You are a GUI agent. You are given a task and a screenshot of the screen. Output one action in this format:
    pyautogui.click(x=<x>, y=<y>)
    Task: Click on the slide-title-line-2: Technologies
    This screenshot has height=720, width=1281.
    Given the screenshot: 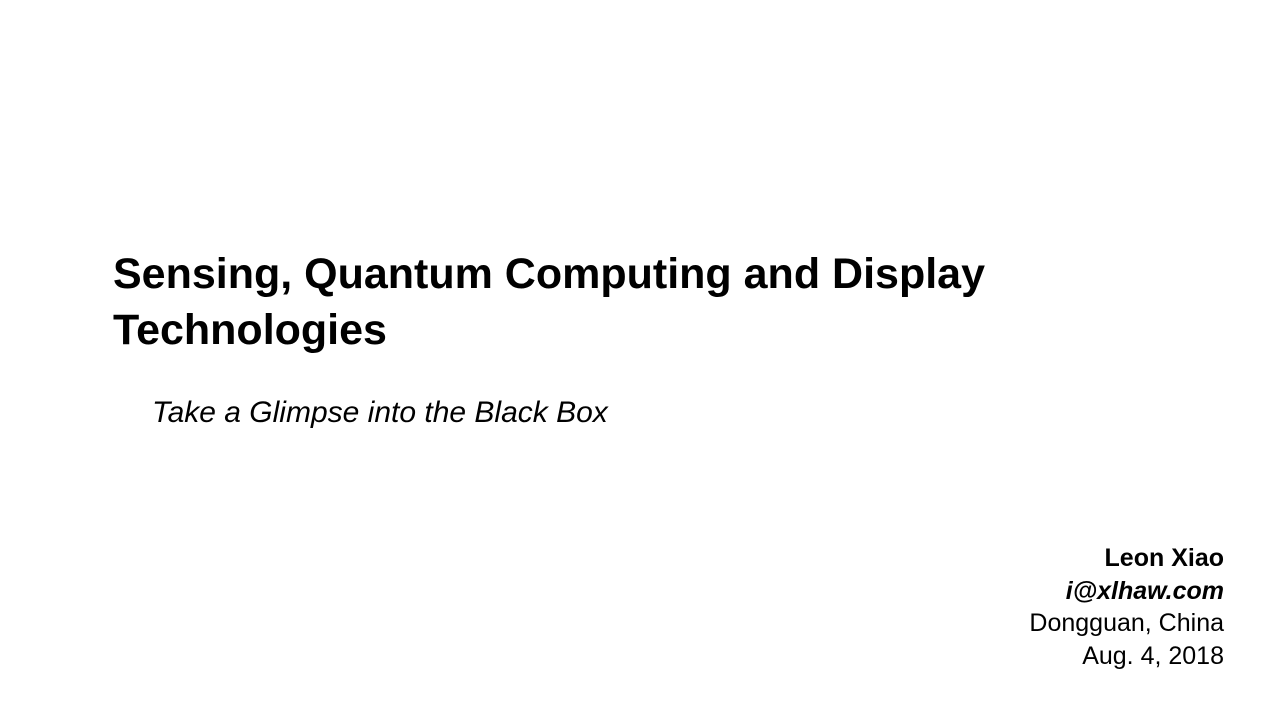 What is the action you would take?
    pyautogui.click(x=250, y=330)
    